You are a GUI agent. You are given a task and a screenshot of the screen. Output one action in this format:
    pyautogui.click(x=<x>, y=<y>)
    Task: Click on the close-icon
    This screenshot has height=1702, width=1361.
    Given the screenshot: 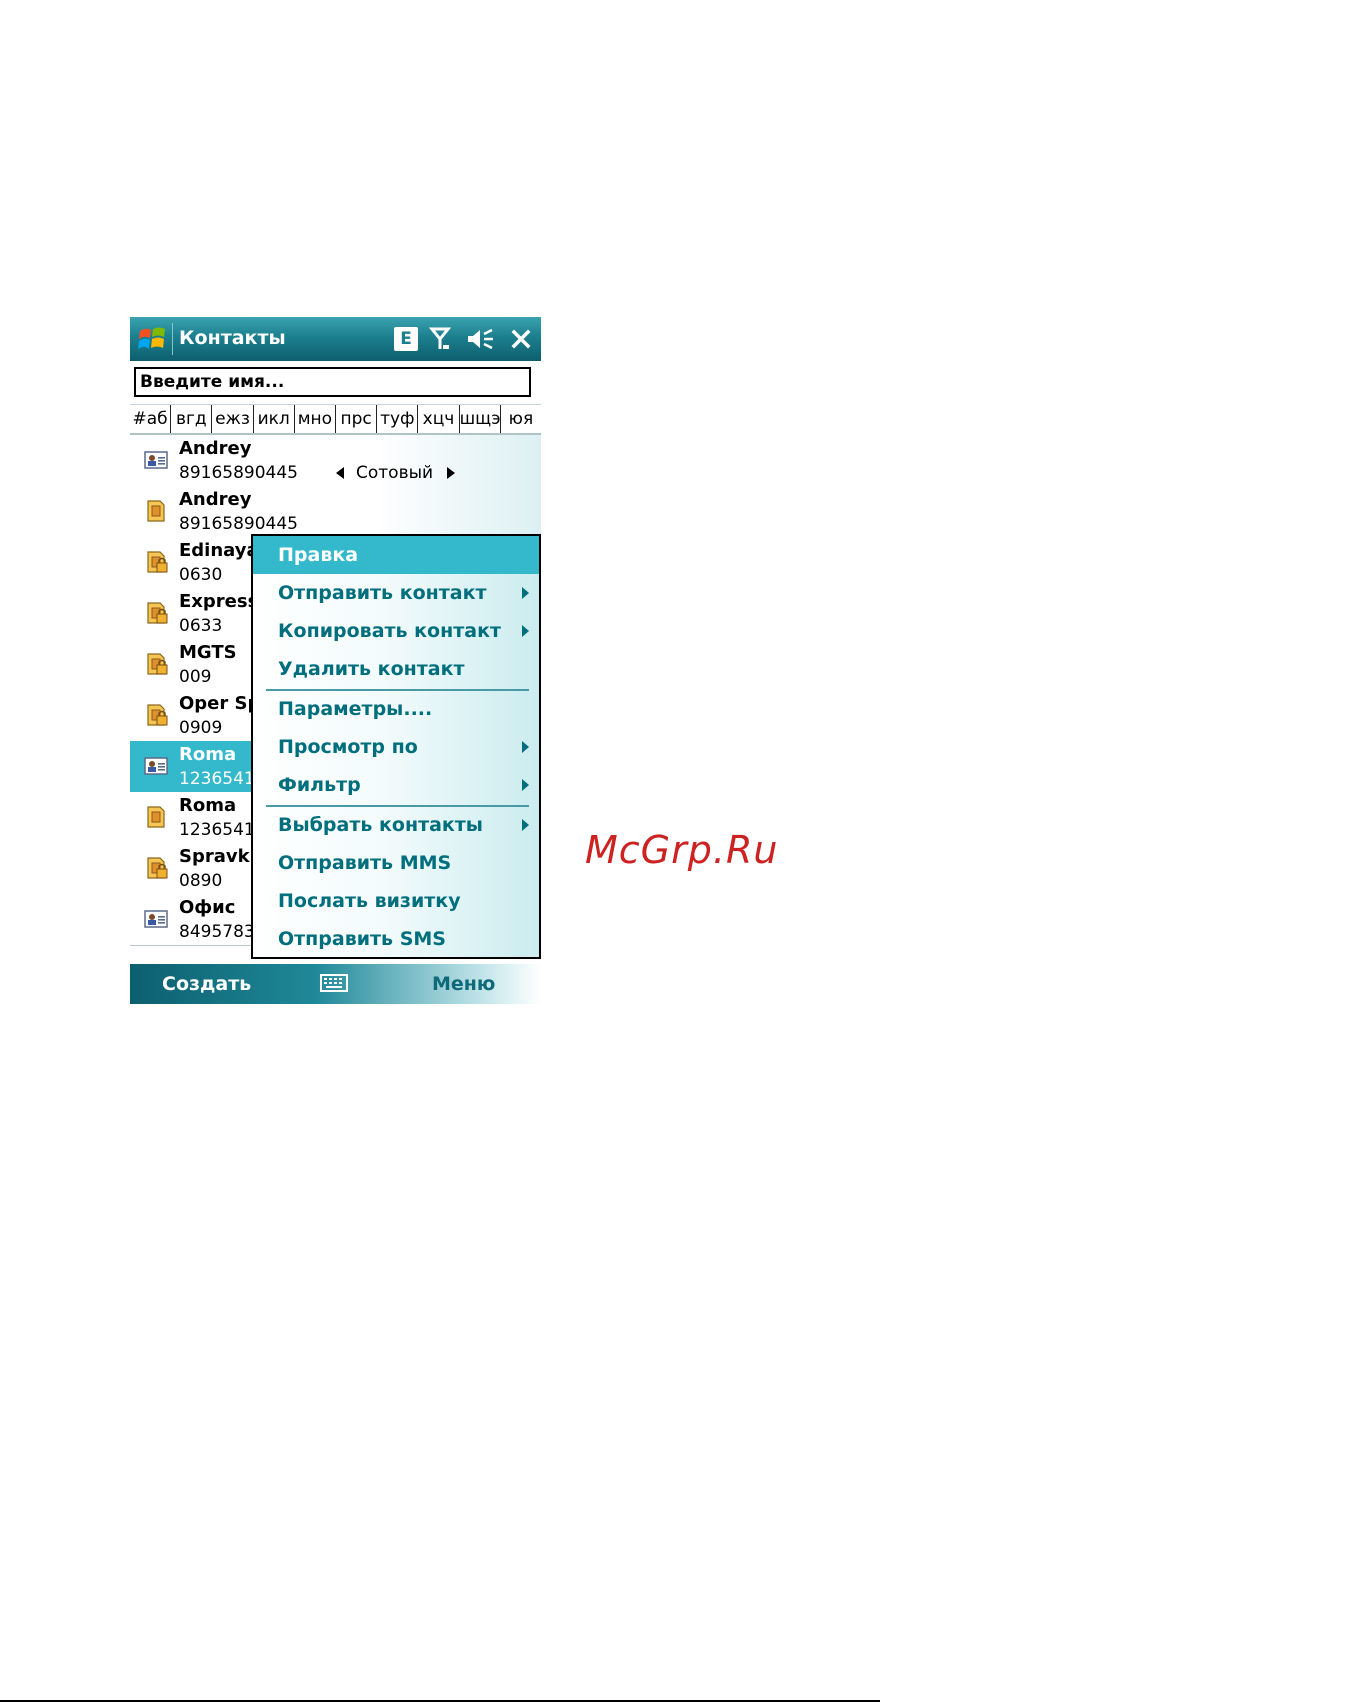 What is the action you would take?
    pyautogui.click(x=521, y=339)
    